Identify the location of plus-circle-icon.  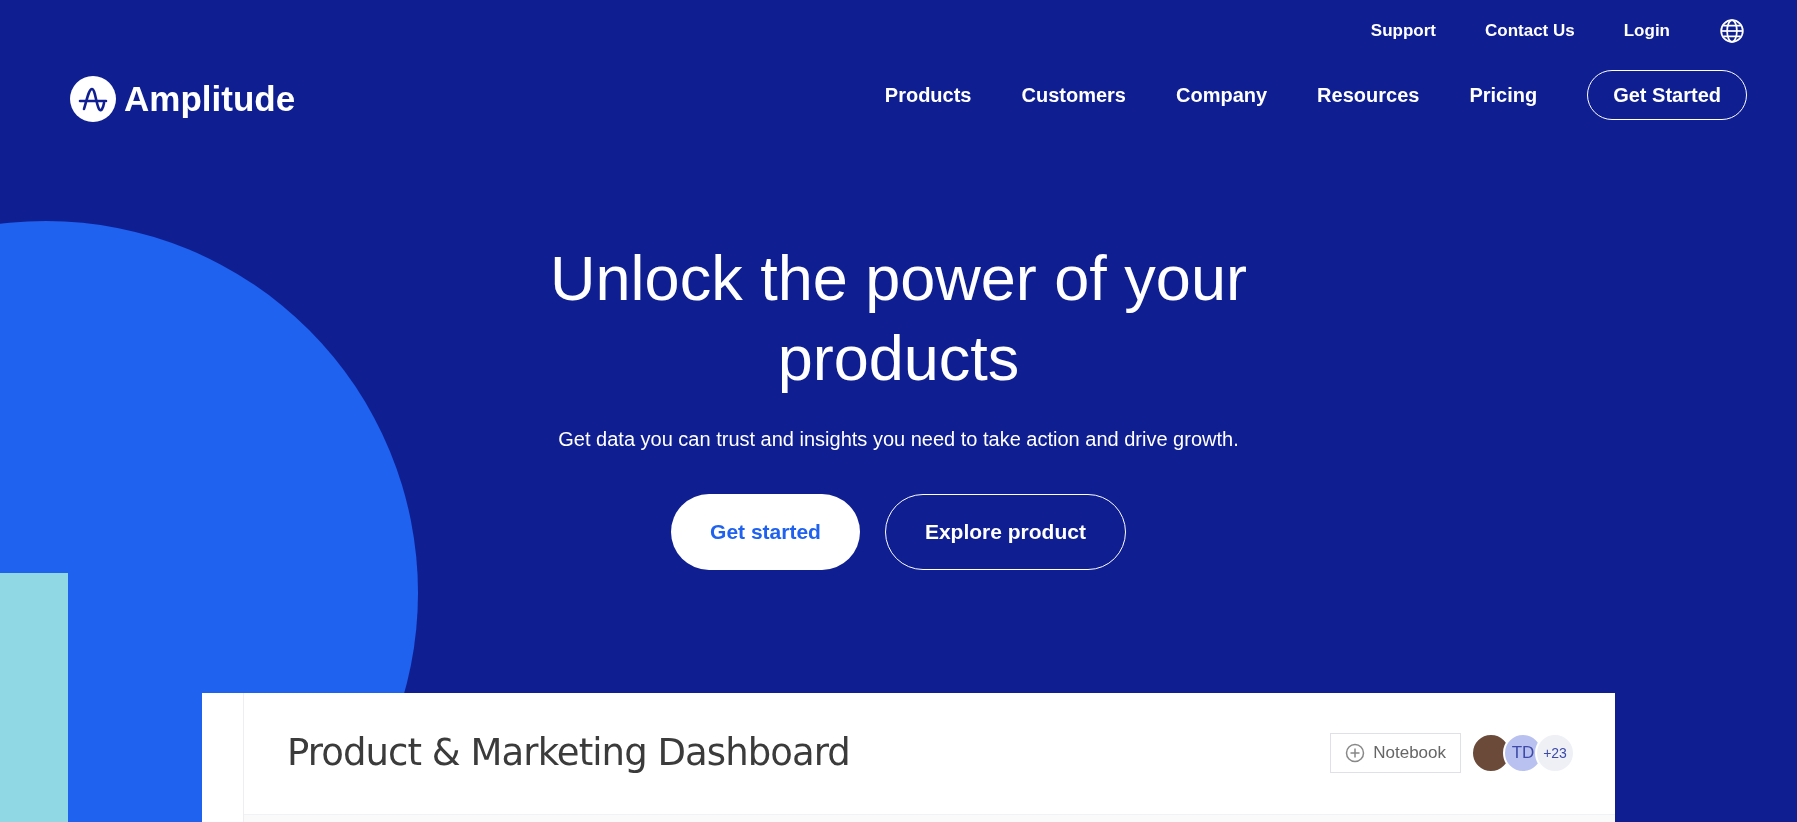
(1355, 753).